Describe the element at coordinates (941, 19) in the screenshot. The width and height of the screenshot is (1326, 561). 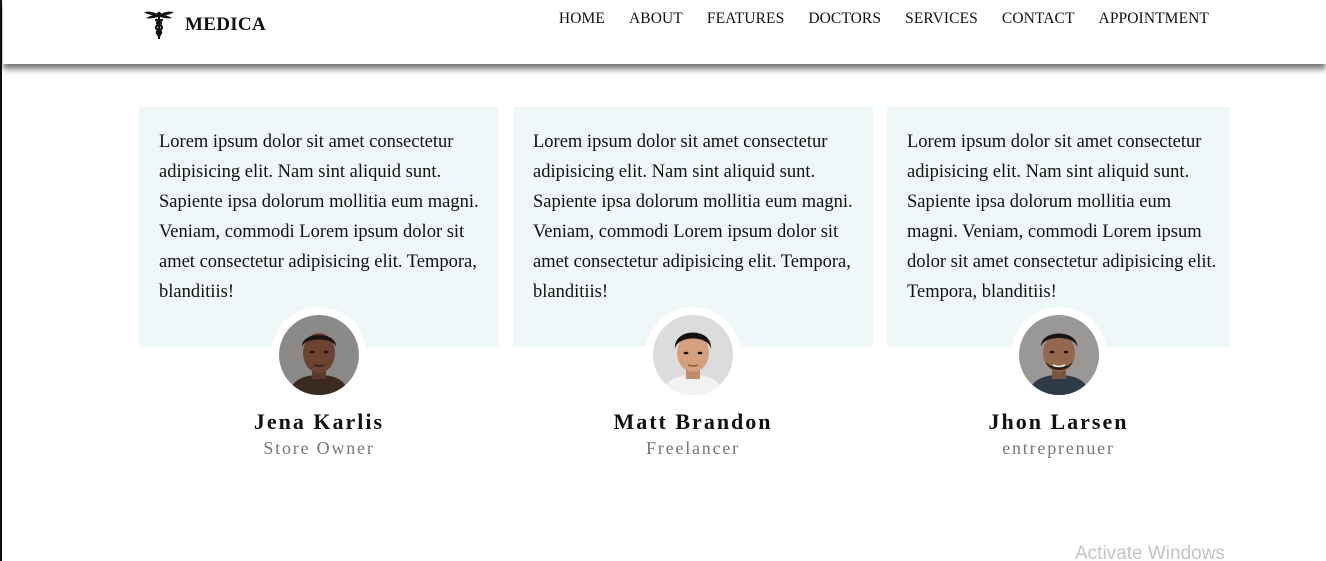
I see `nav-item-services: SERVICES` at that location.